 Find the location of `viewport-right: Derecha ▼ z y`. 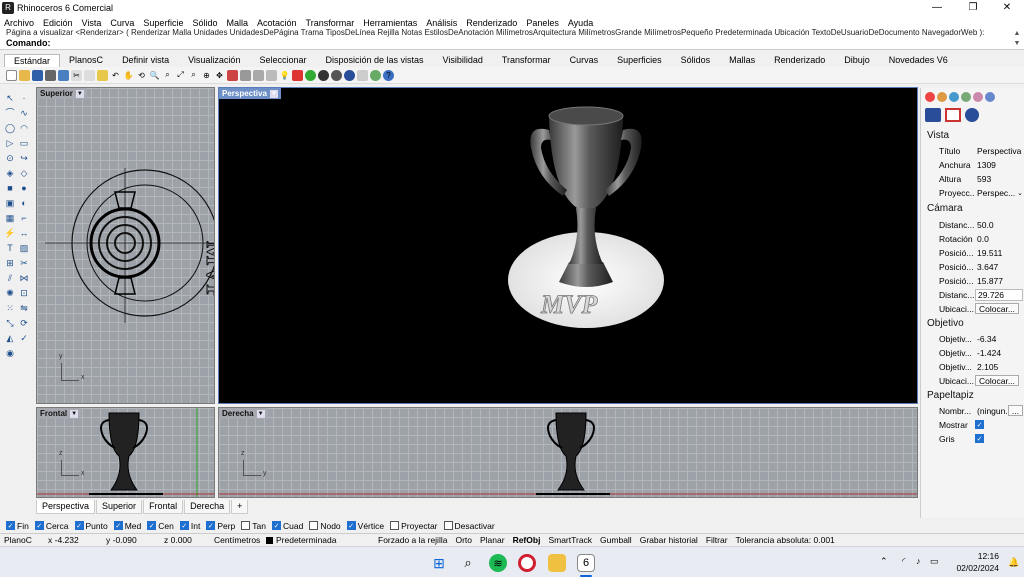

viewport-right: Derecha ▼ z y is located at coordinates (568, 452).